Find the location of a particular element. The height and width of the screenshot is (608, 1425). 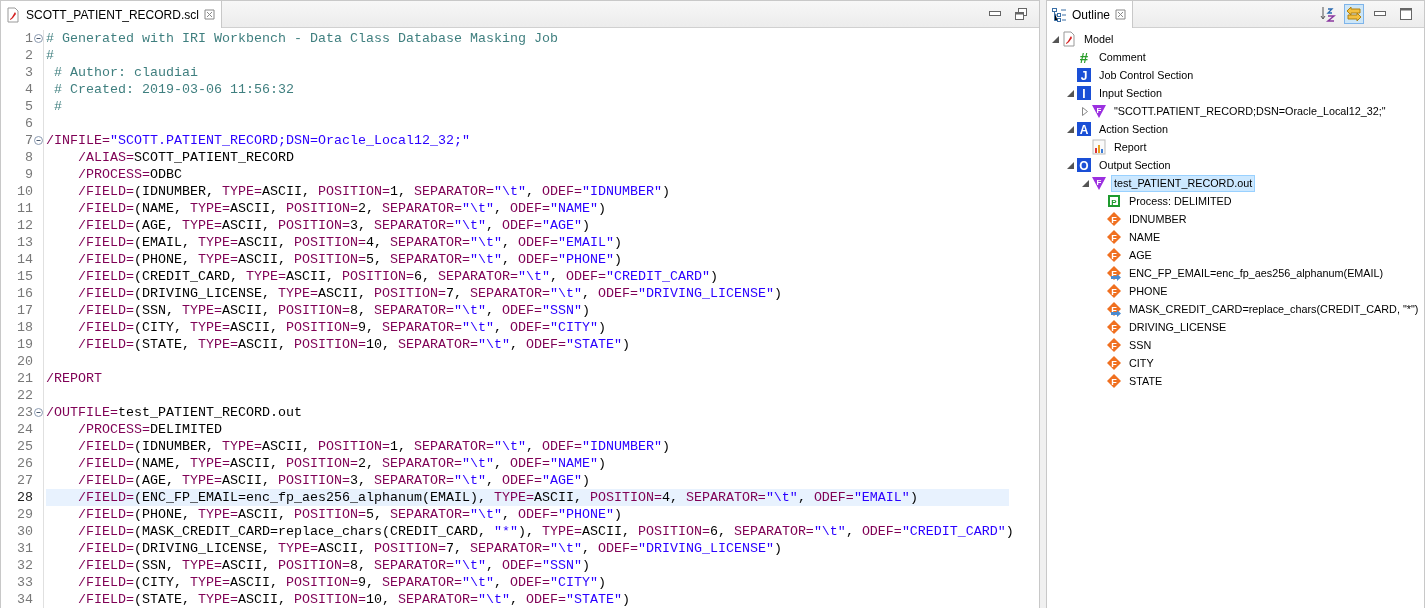

line-number: 6 is located at coordinates (28, 123).